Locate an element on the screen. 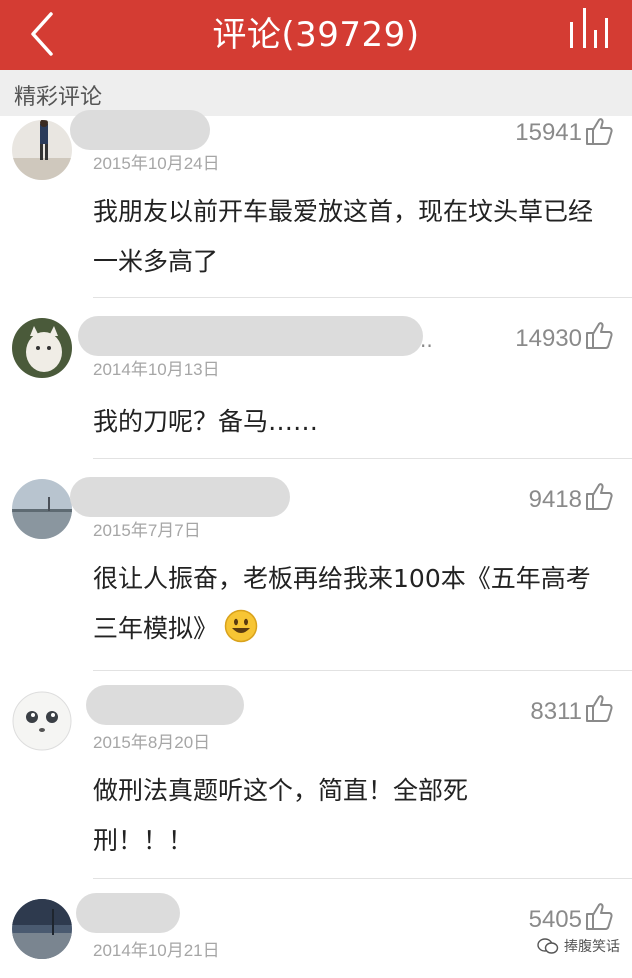  comment-text: 很让人振奋，老板再给我来100本《五年高考三年模拟》 is located at coordinates (348, 604).